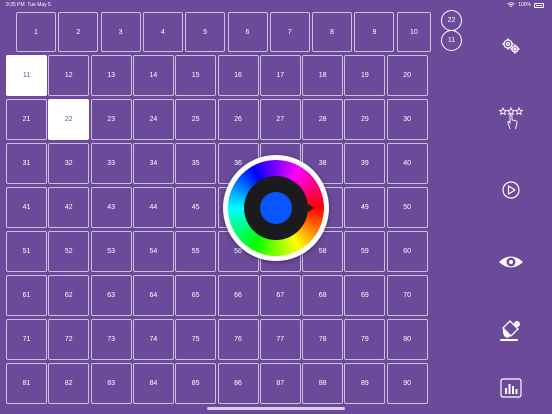  Describe the element at coordinates (69, 163) in the screenshot. I see `grid-cell: 32` at that location.